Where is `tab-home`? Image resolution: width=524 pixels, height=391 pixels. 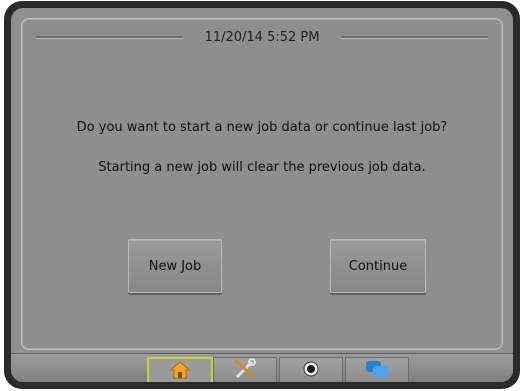 tab-home is located at coordinates (180, 369).